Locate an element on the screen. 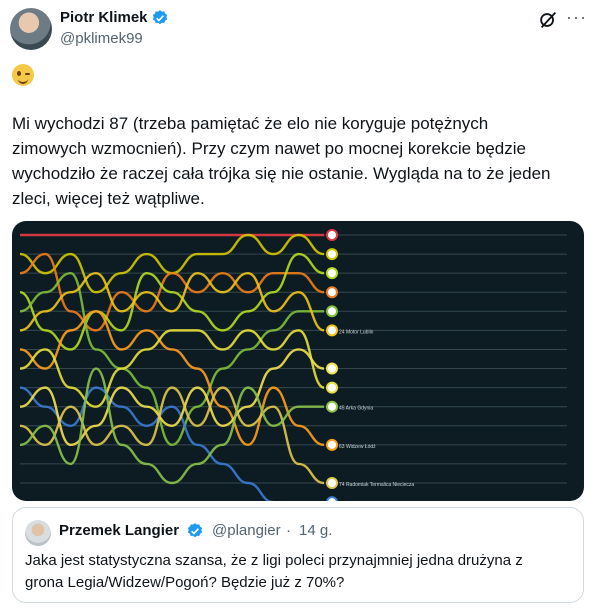 The image size is (600, 608). team-label: 74 Radomiak Termalica Nieciecza is located at coordinates (376, 485).